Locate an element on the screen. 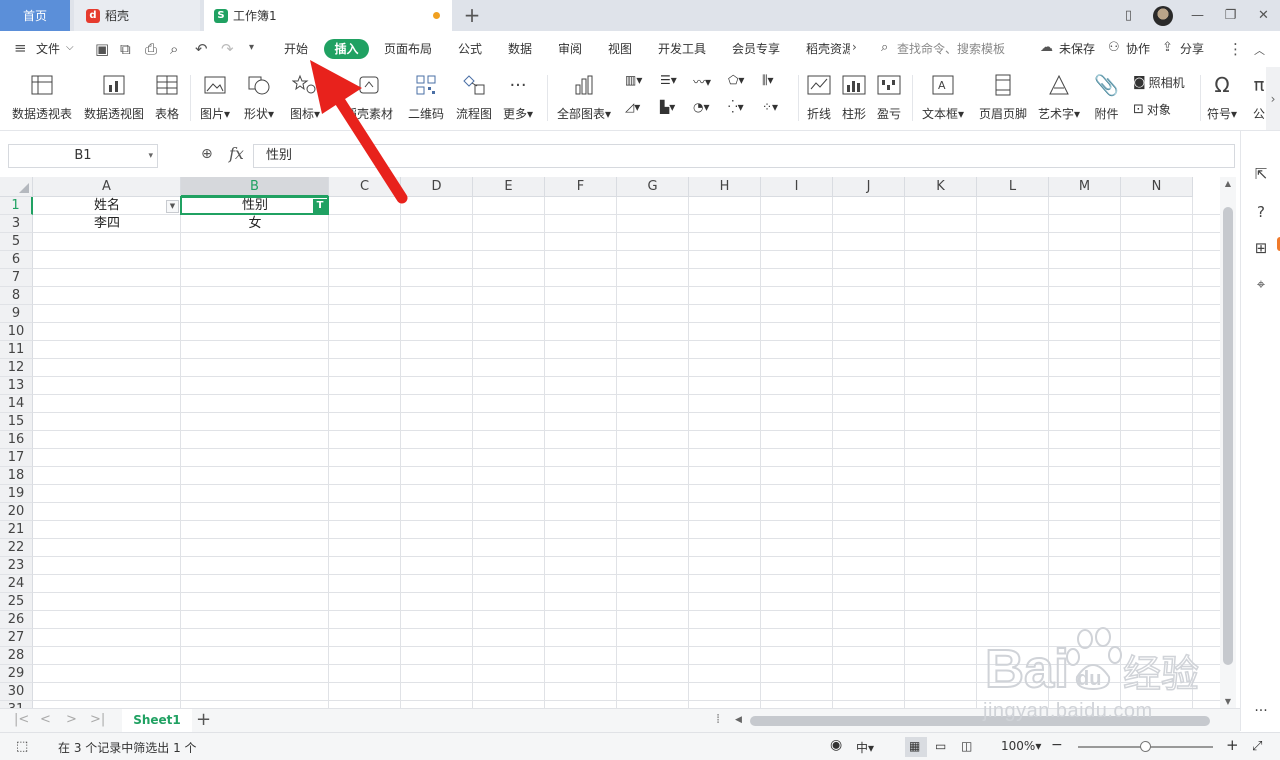 This screenshot has height=760, width=1280. row-header-9: 9 is located at coordinates (16, 314).